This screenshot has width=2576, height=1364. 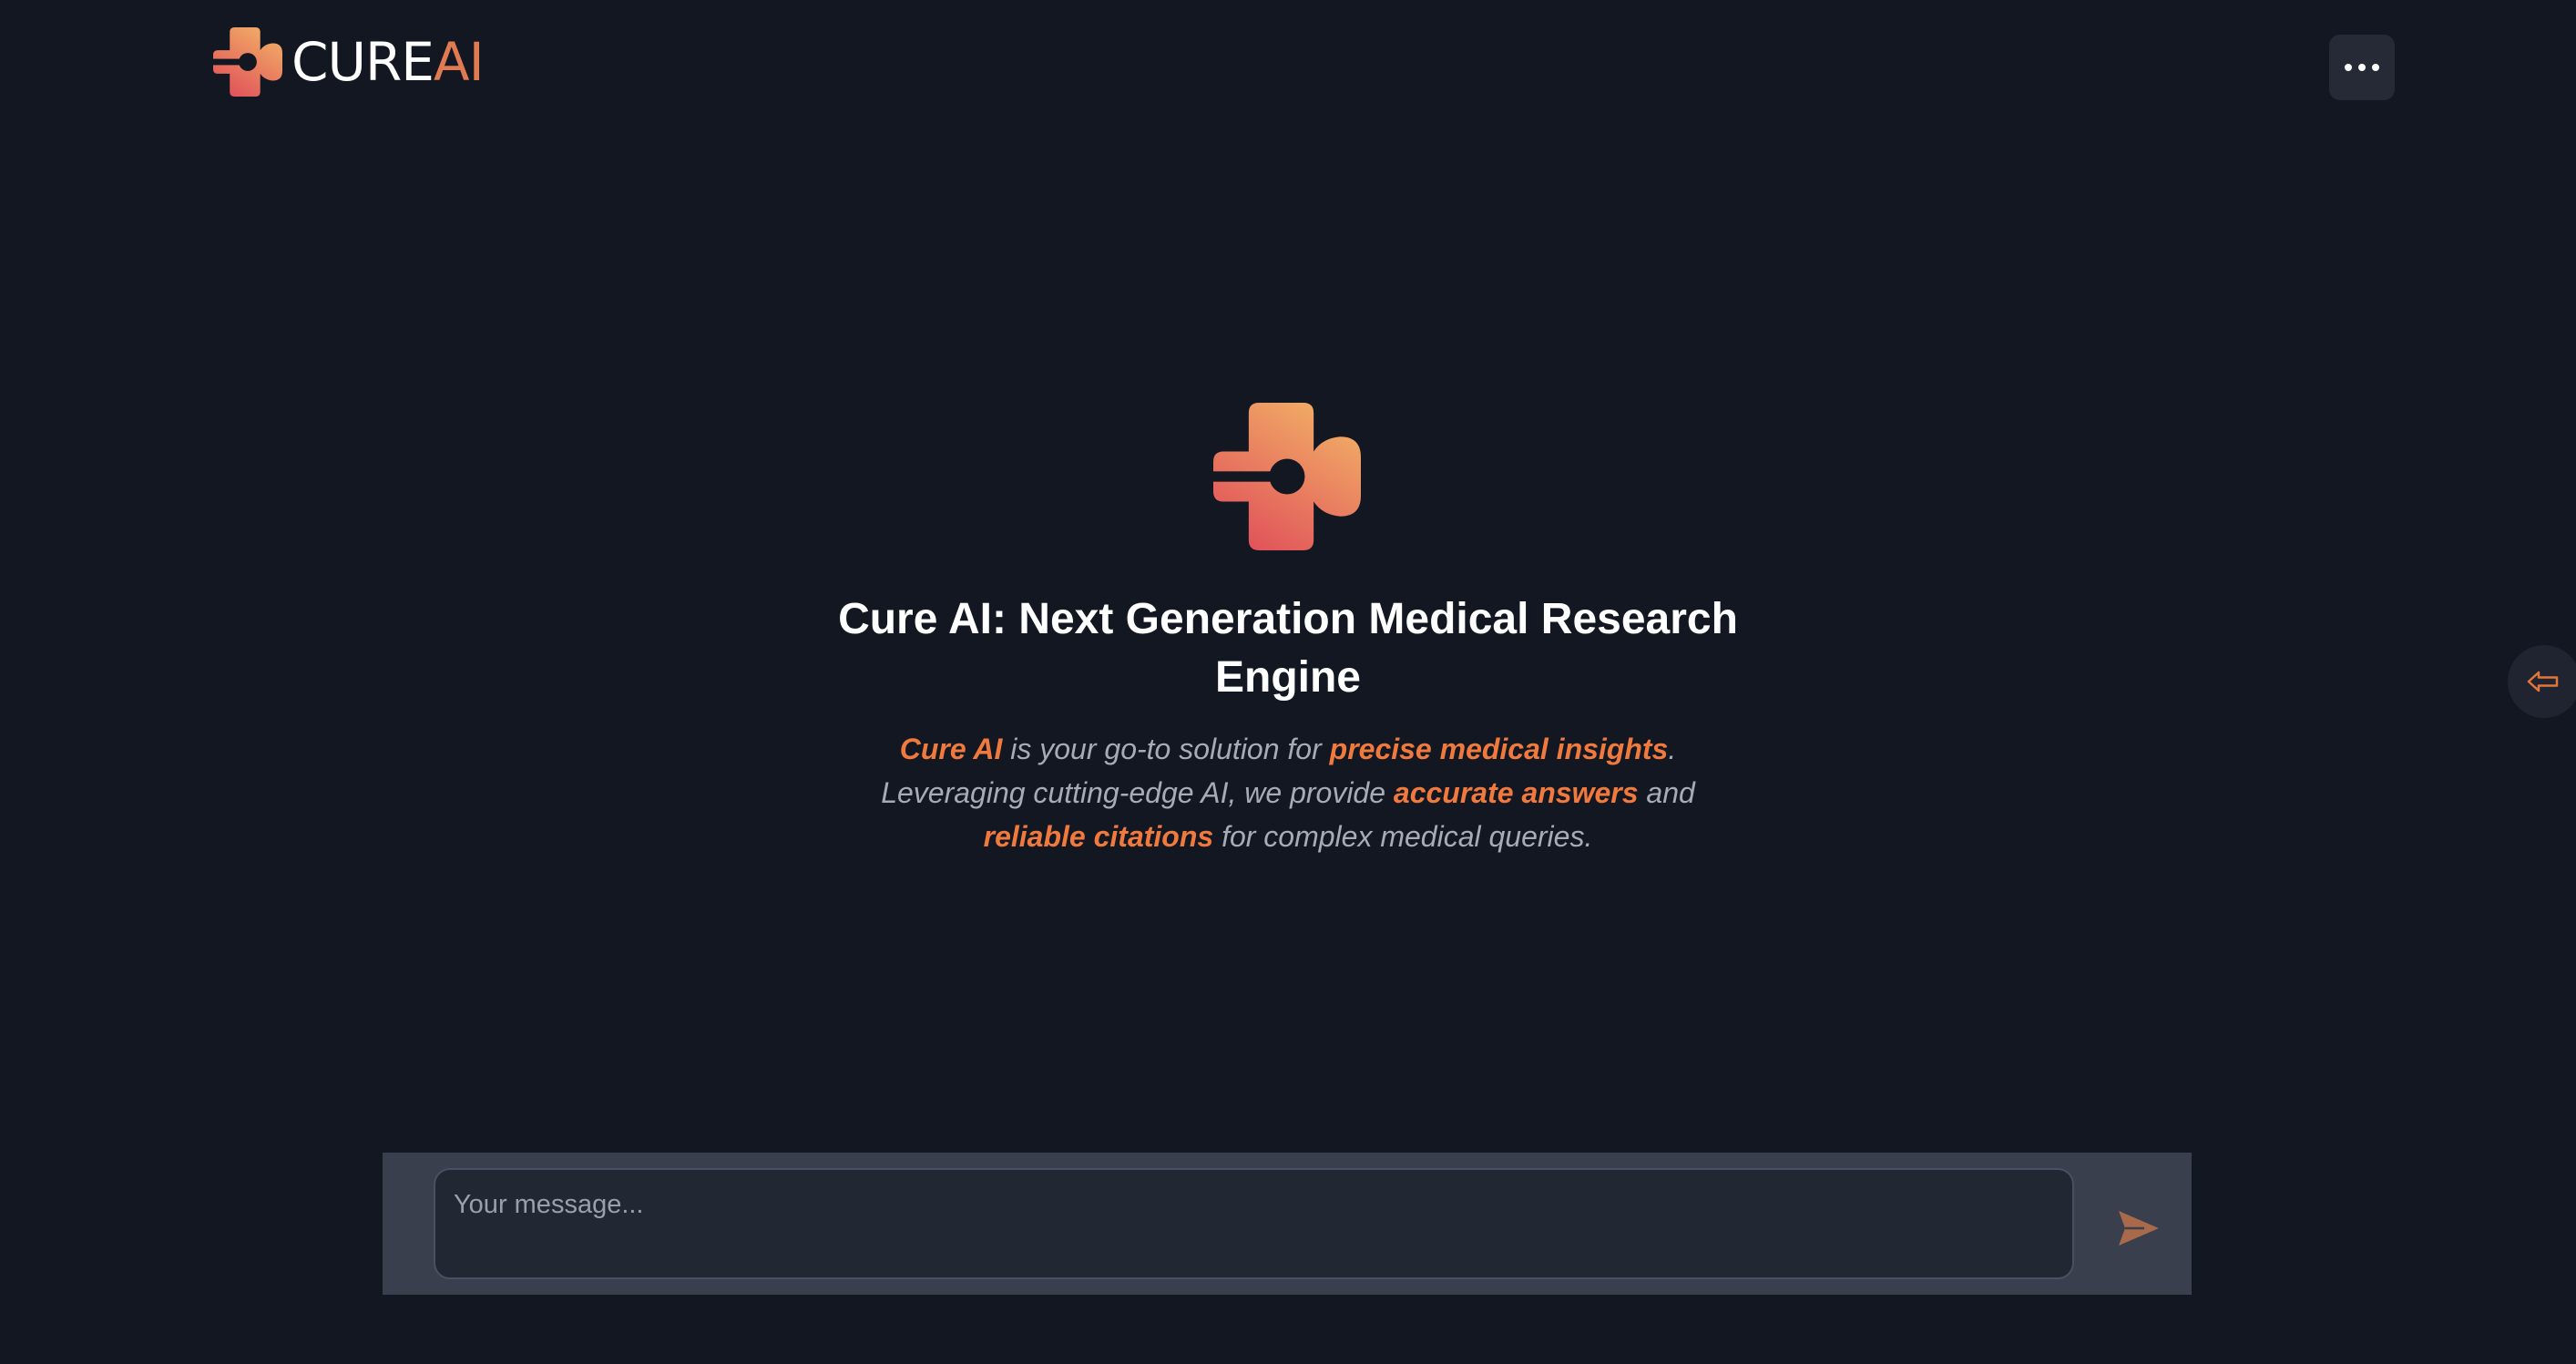 What do you see at coordinates (1403, 836) in the screenshot?
I see `hero-text: for complex medical queries.` at bounding box center [1403, 836].